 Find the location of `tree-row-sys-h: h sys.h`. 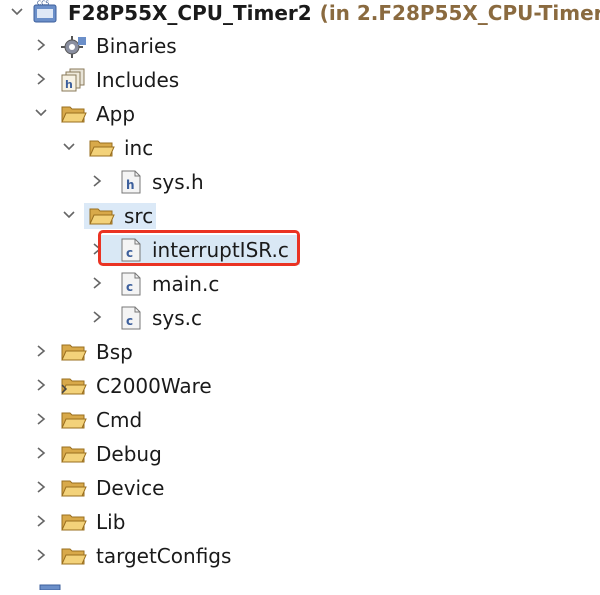

tree-row-sys-h: h sys.h is located at coordinates (300, 182).